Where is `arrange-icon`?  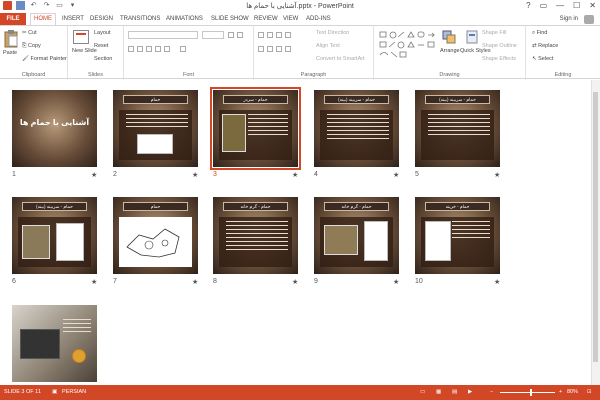
arrange-icon is located at coordinates (449, 37).